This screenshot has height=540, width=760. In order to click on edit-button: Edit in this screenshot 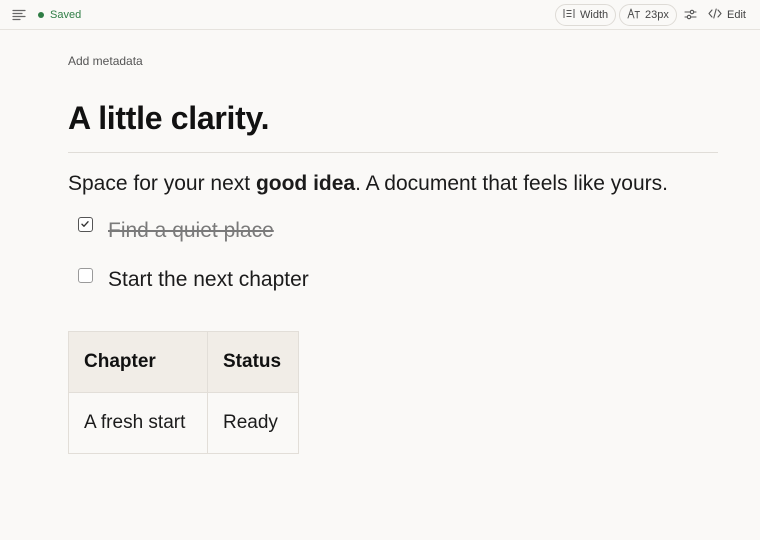, I will do `click(727, 15)`.